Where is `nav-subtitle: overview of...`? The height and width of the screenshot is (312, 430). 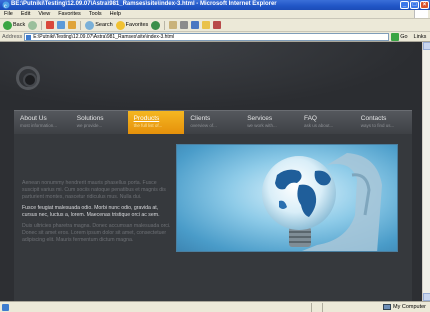
nav-subtitle: overview of... is located at coordinates (203, 125).